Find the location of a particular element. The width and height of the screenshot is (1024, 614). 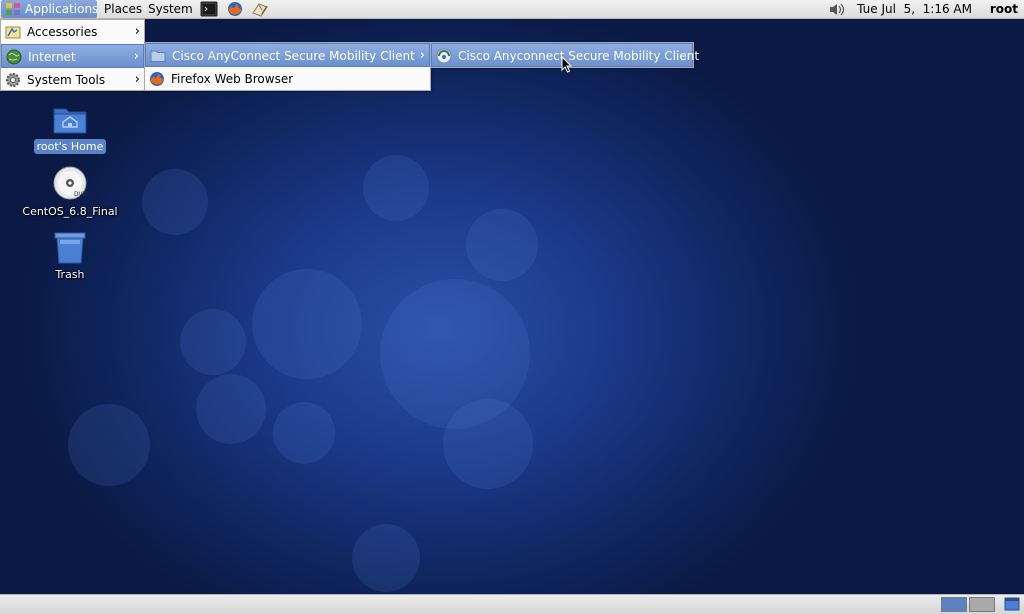

terminal-icon is located at coordinates (209, 9).